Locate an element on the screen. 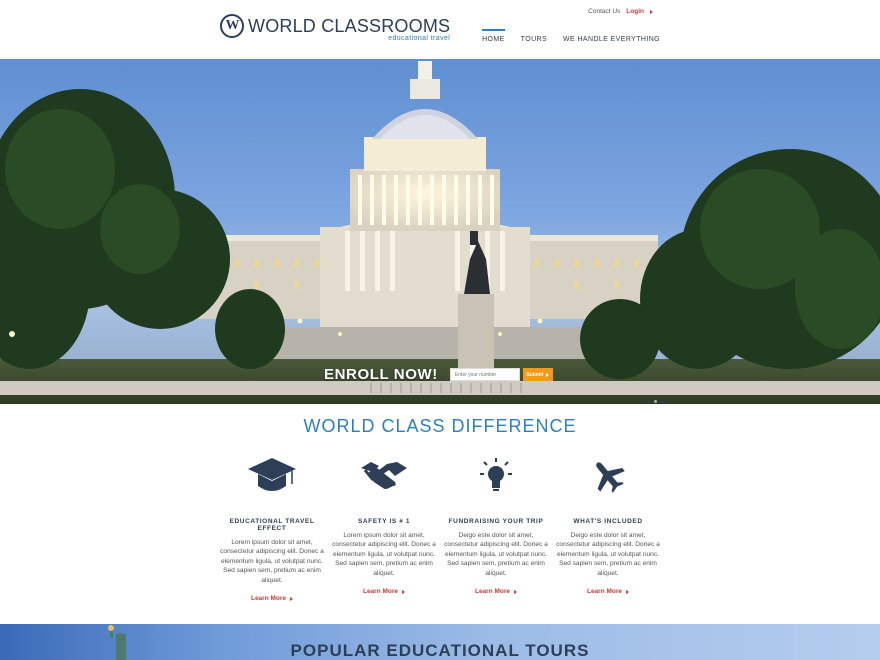  logo-tagline: educational travel is located at coordinates (419, 38).